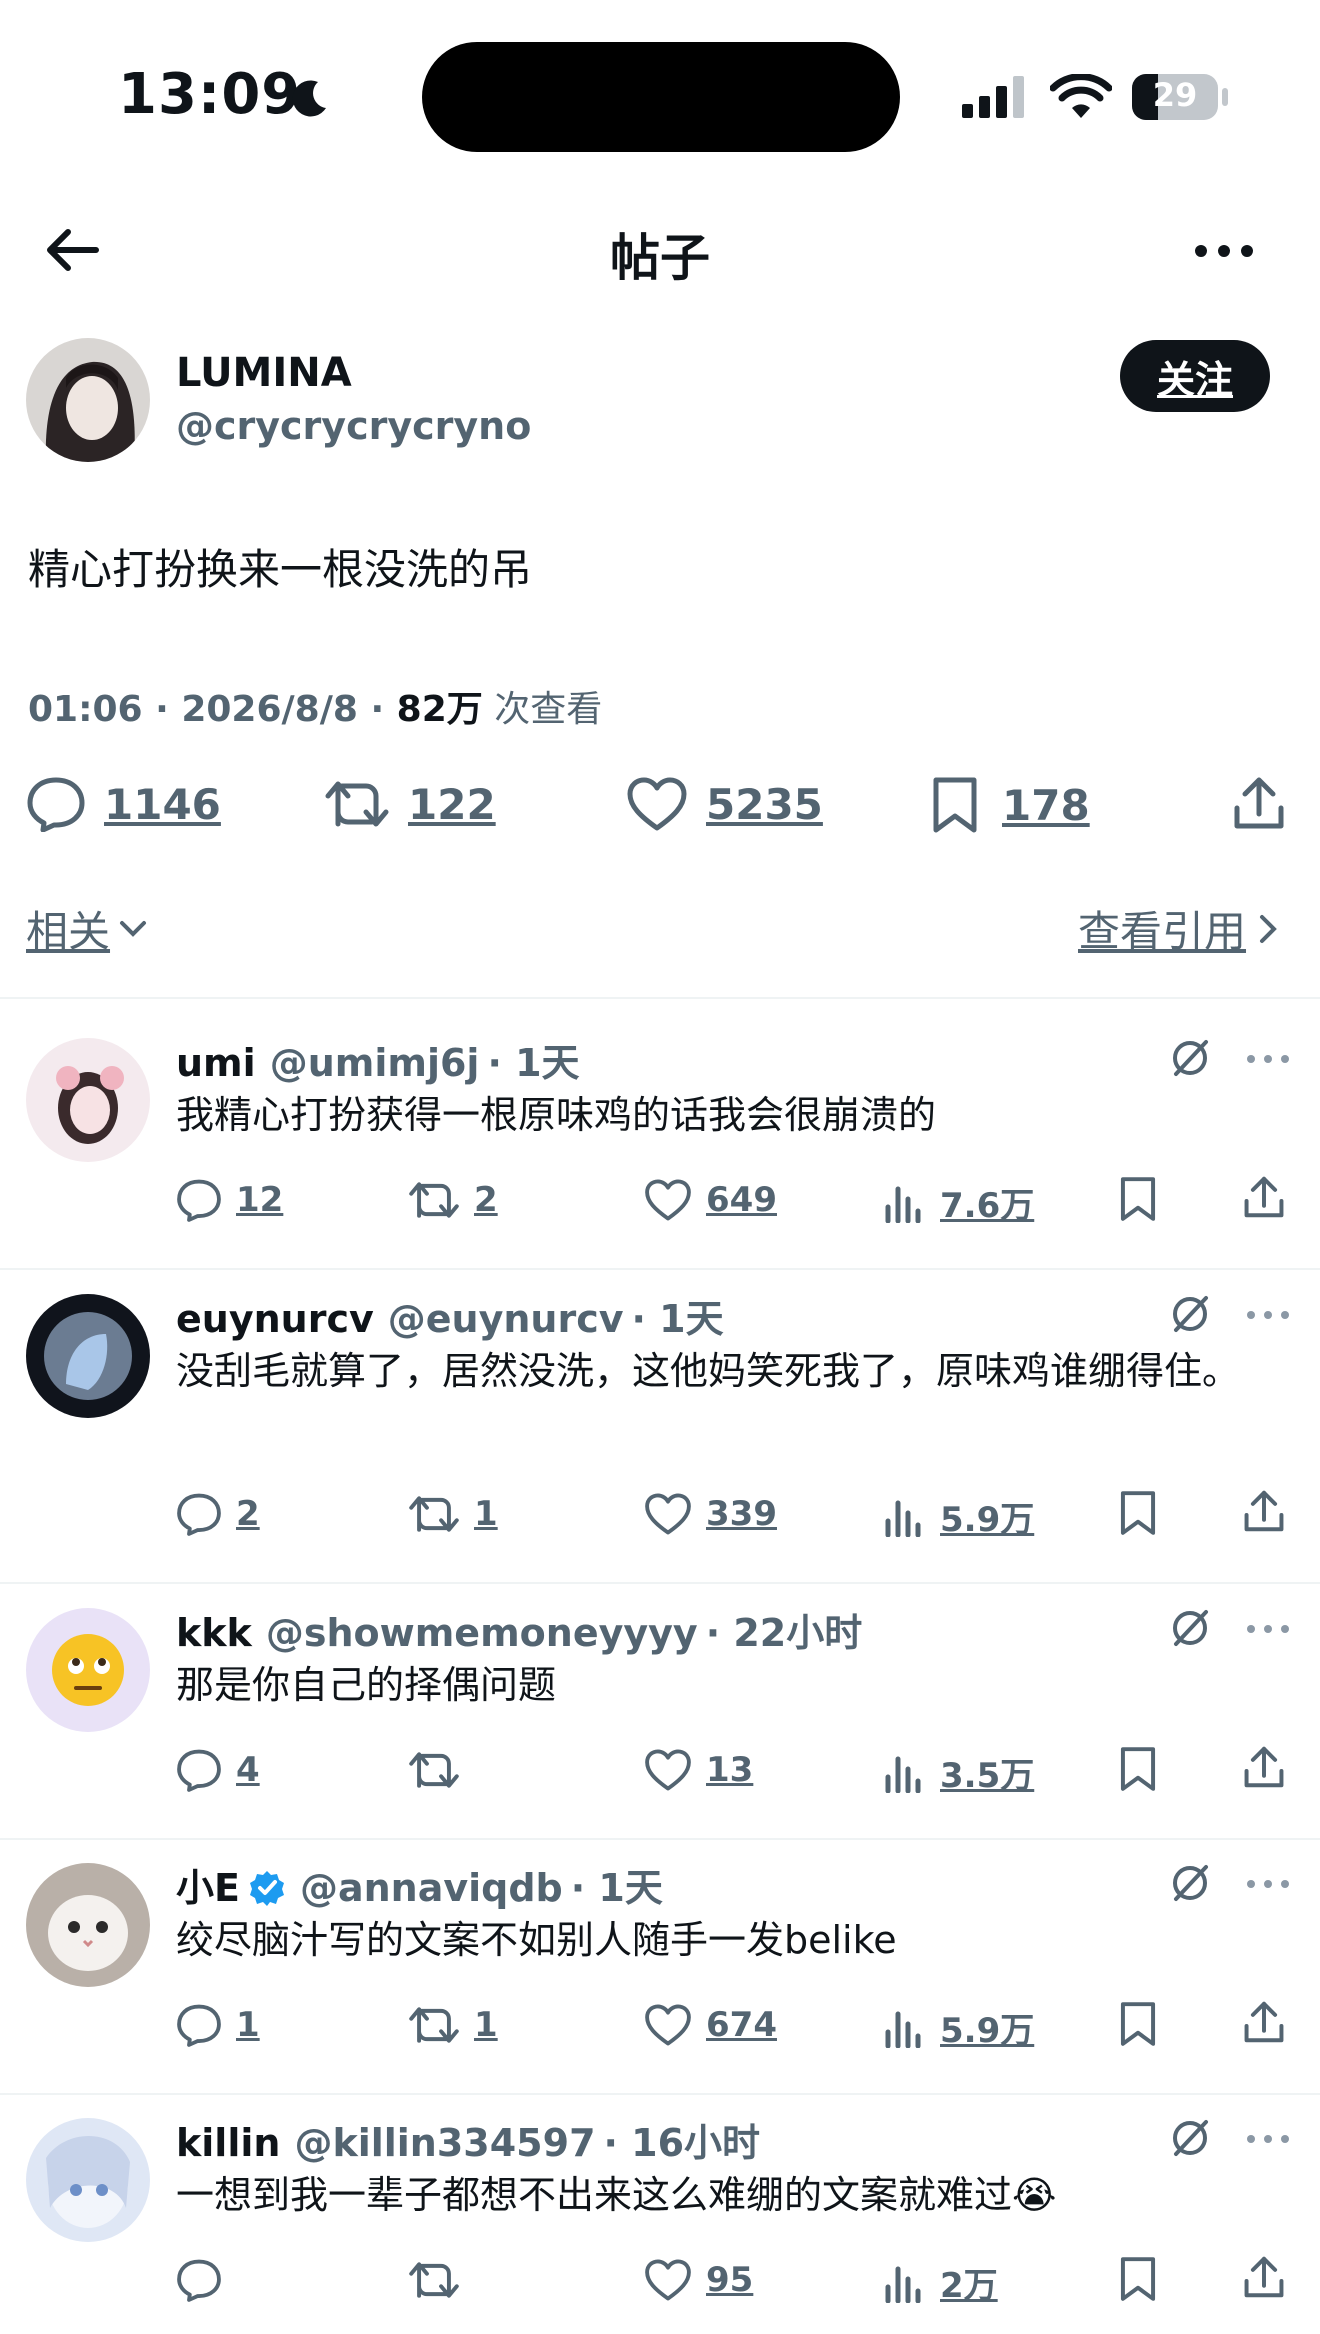  I want to click on related-label: 相关, so click(68, 931).